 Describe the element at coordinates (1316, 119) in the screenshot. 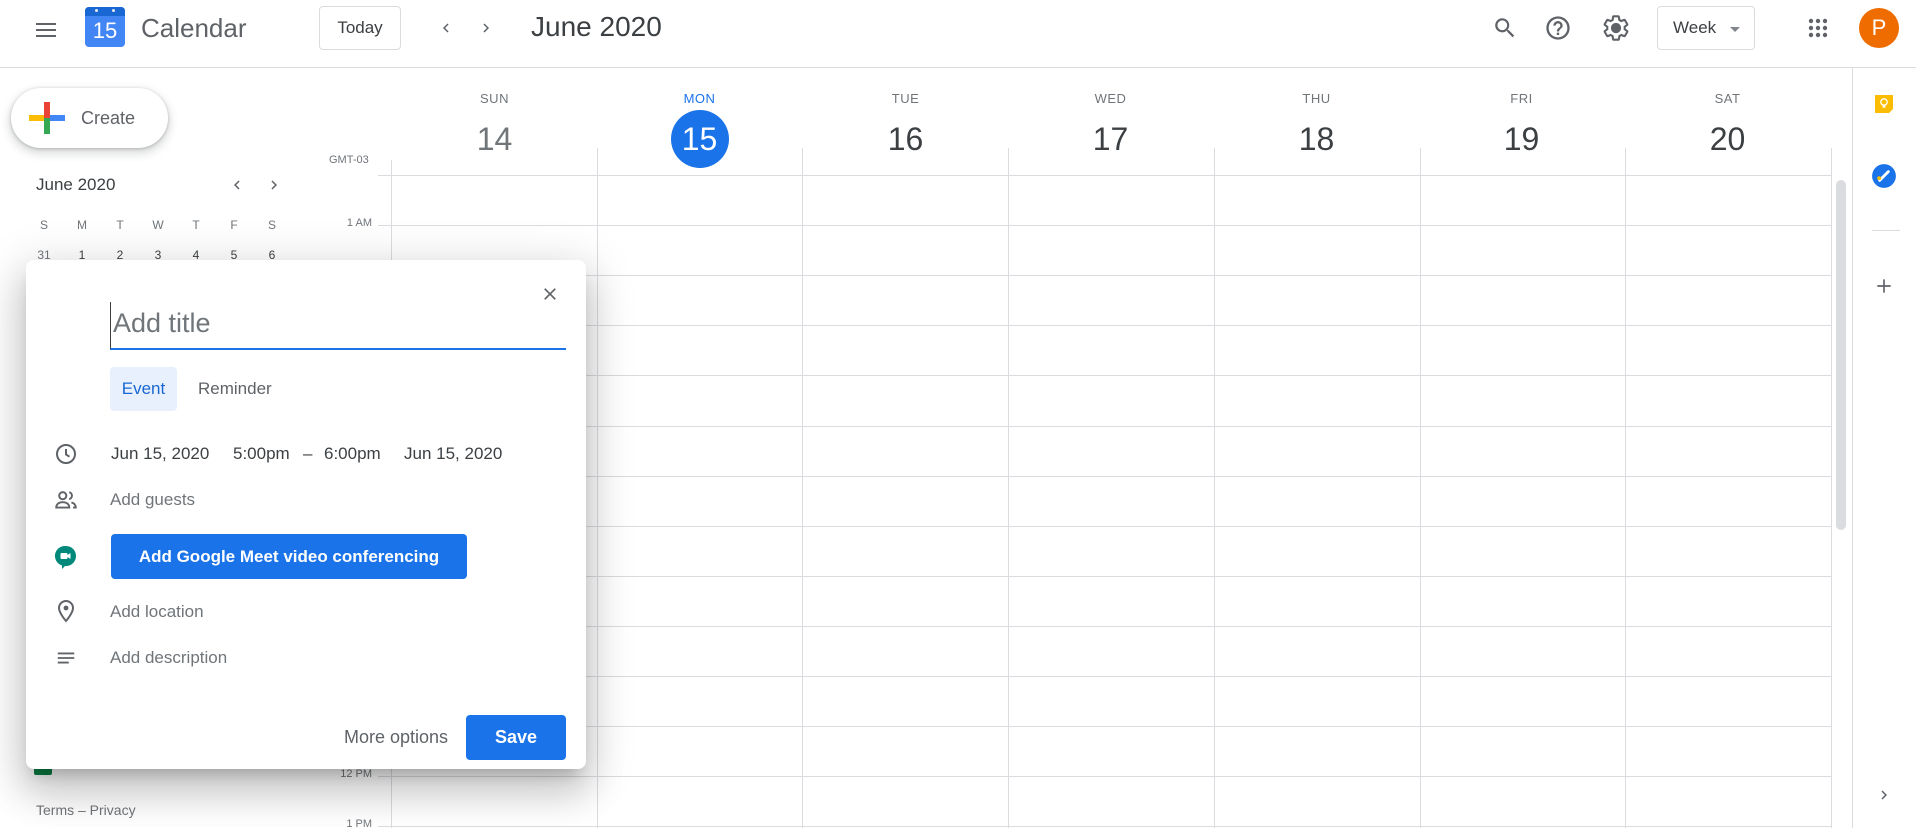

I see `day-header-thu: THU 18` at that location.